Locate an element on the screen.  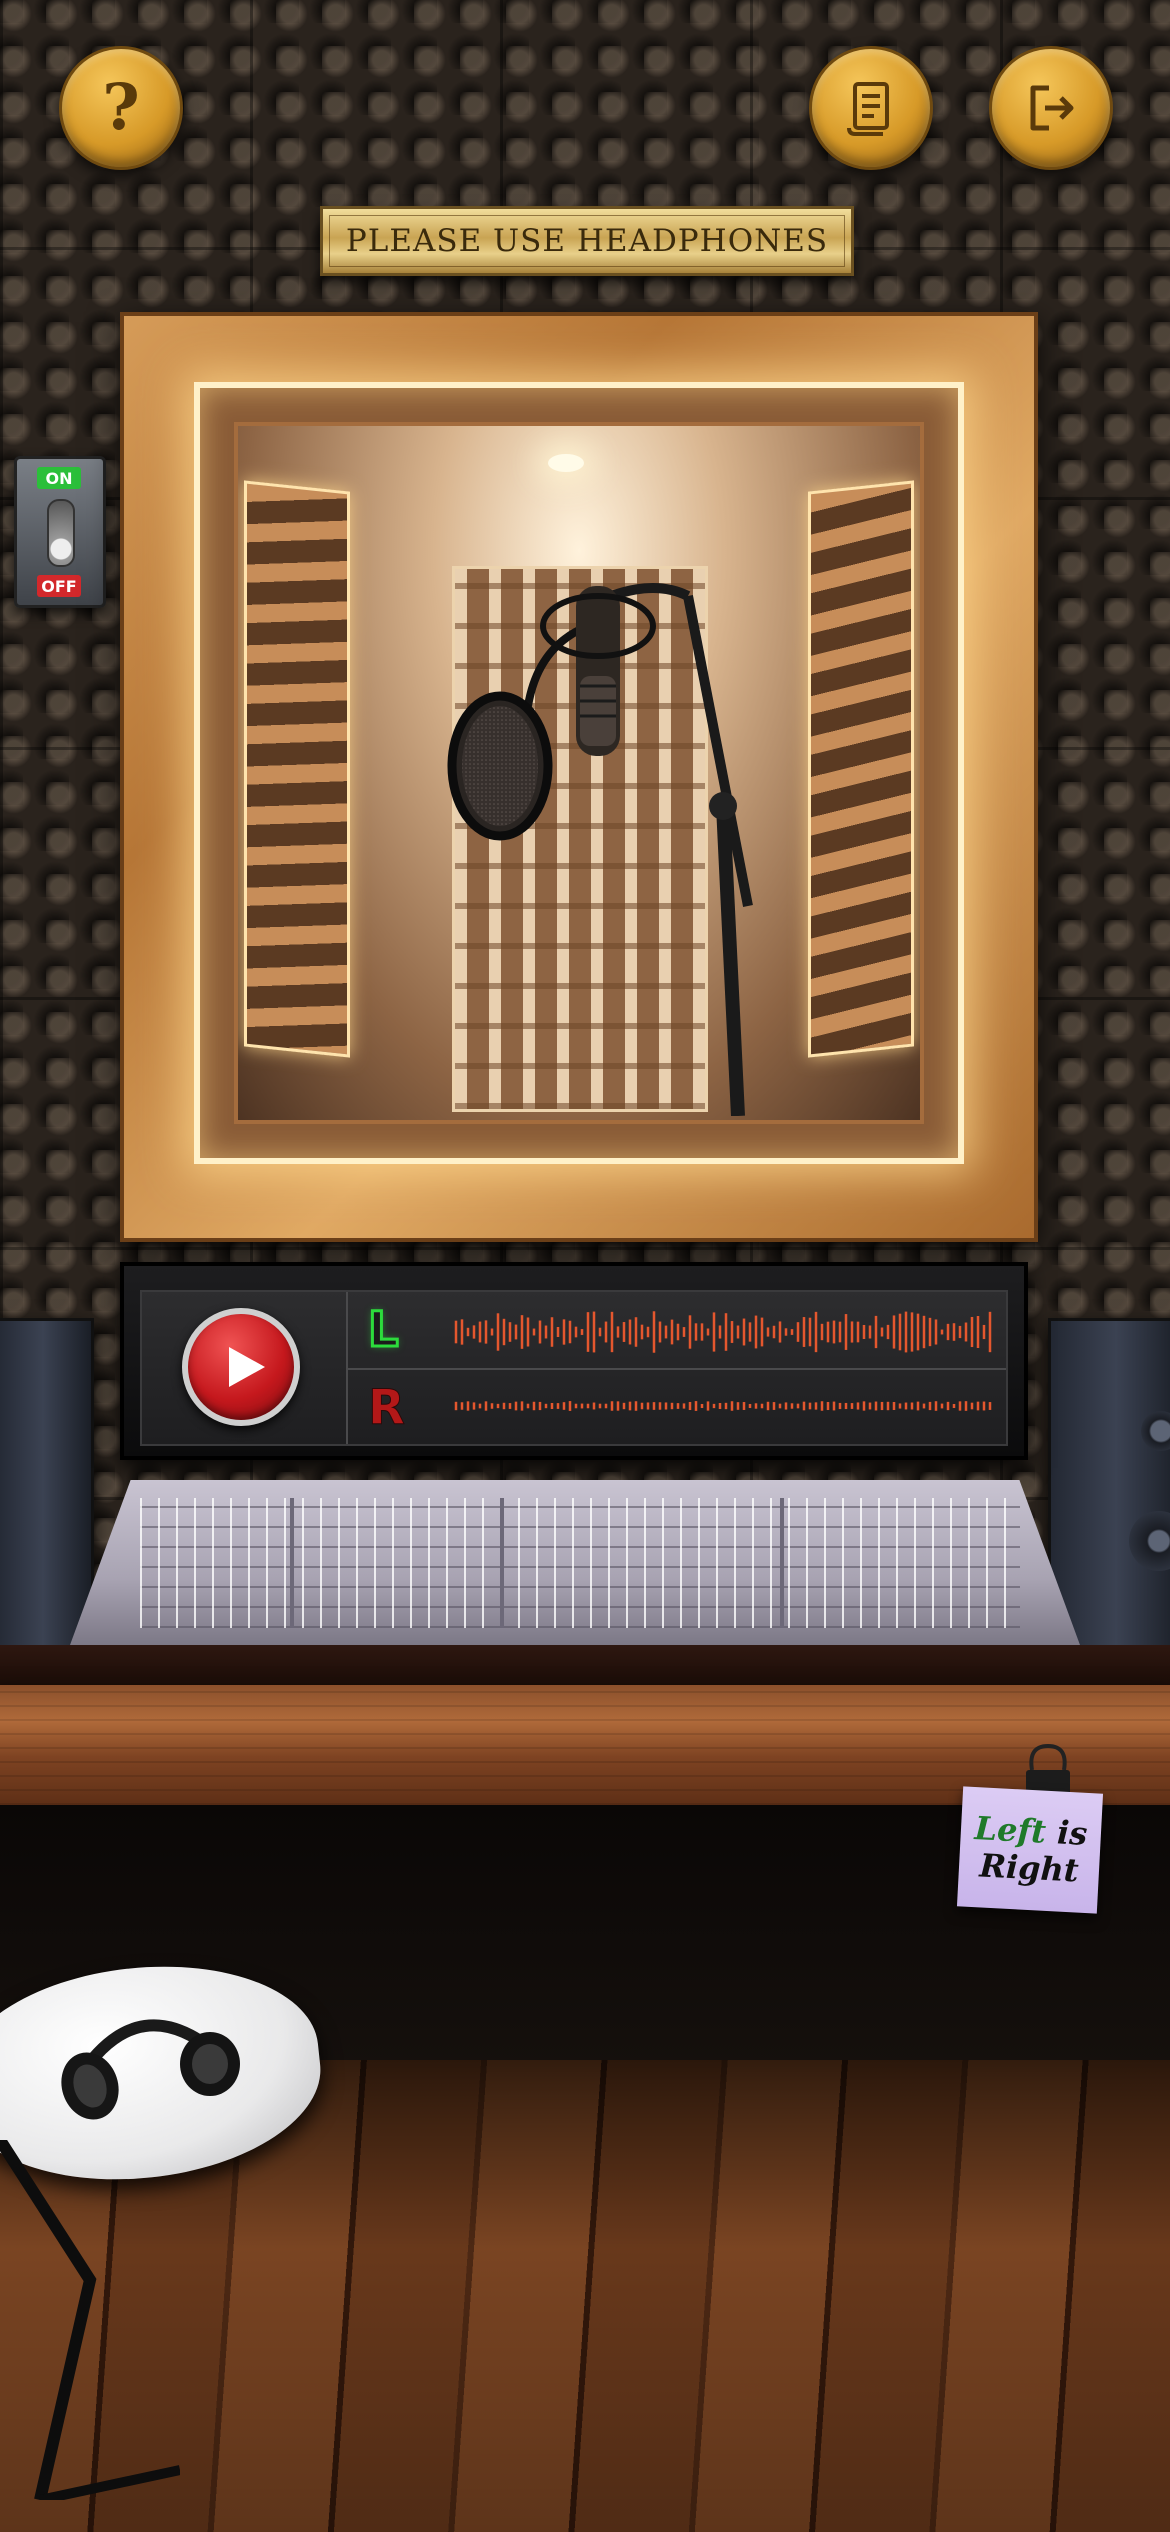
exit-button is located at coordinates (1051, 108).